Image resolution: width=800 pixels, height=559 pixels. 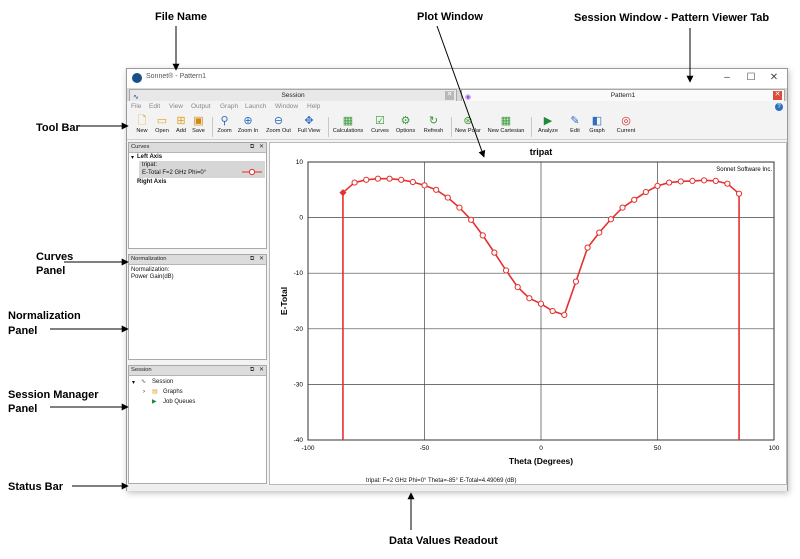 I want to click on plot-window-arrow, so click(x=461, y=91).